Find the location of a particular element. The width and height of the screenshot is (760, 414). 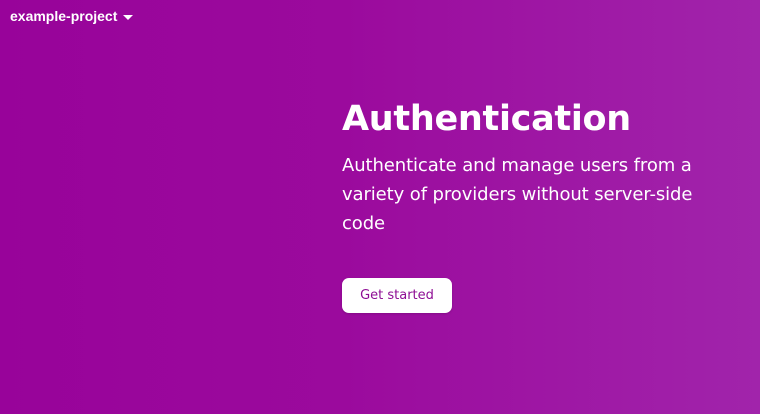

project-switcher: example-project is located at coordinates (72, 16).